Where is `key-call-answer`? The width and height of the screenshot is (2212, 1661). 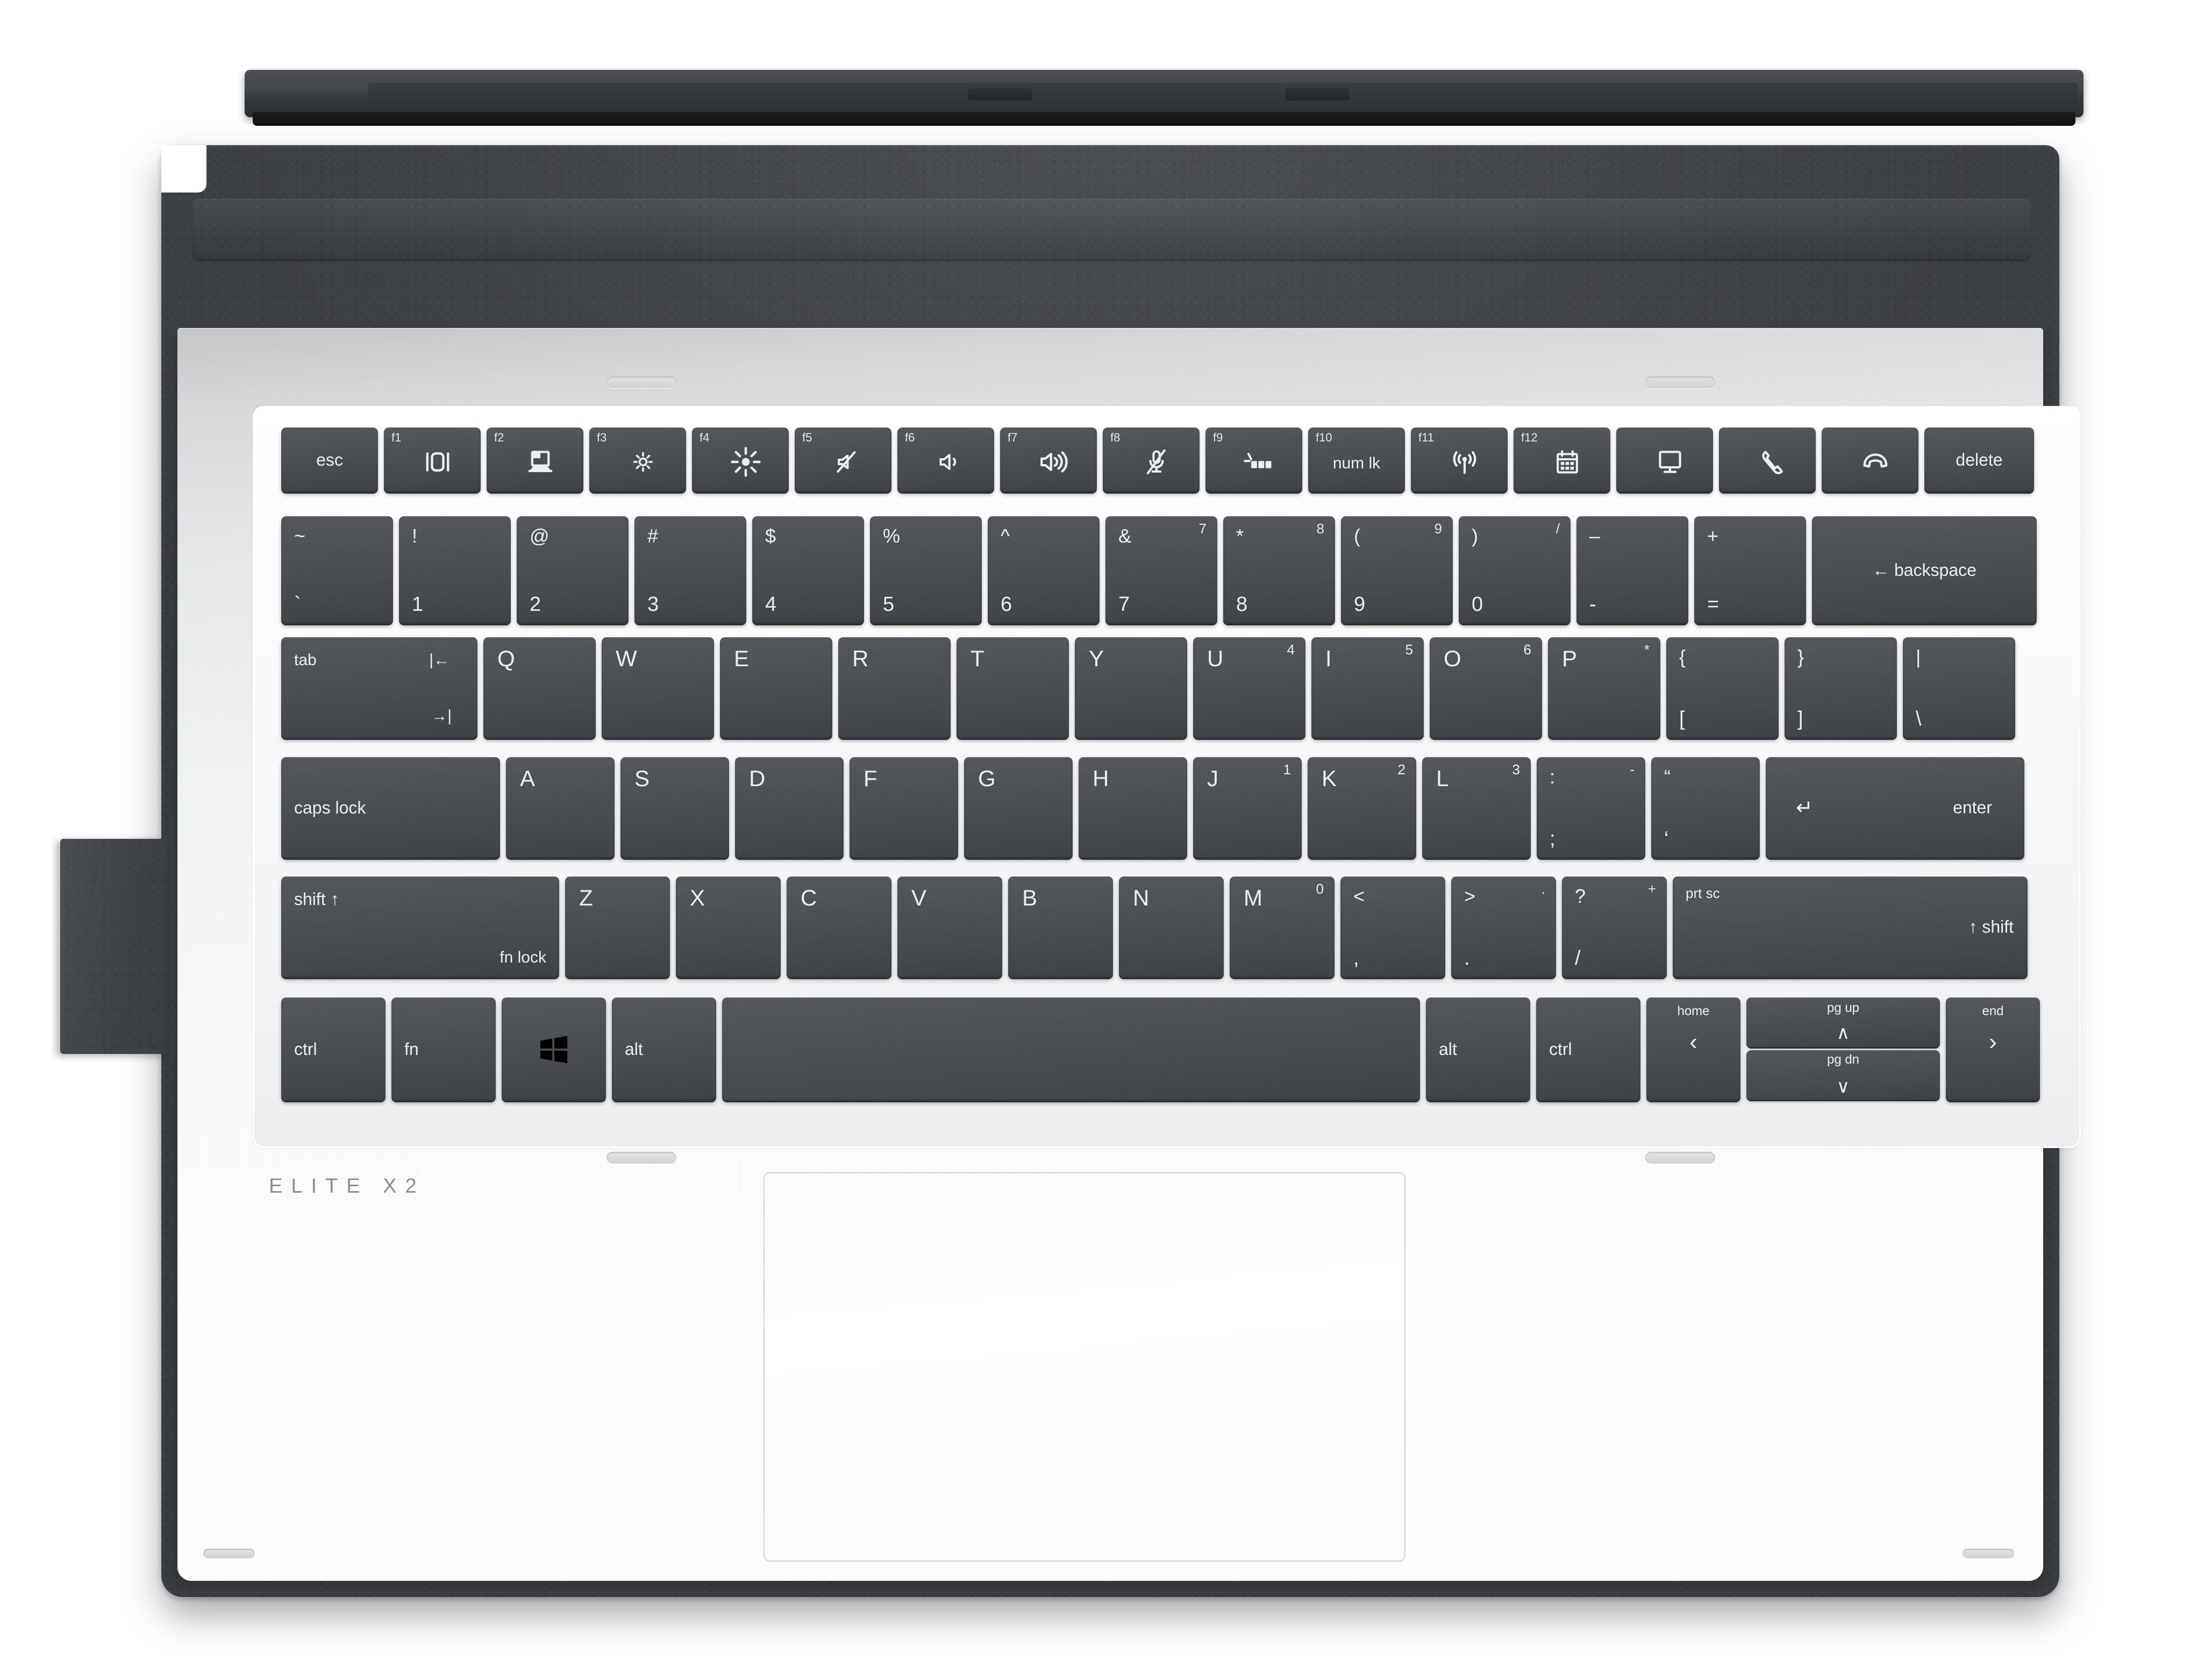 key-call-answer is located at coordinates (1767, 459).